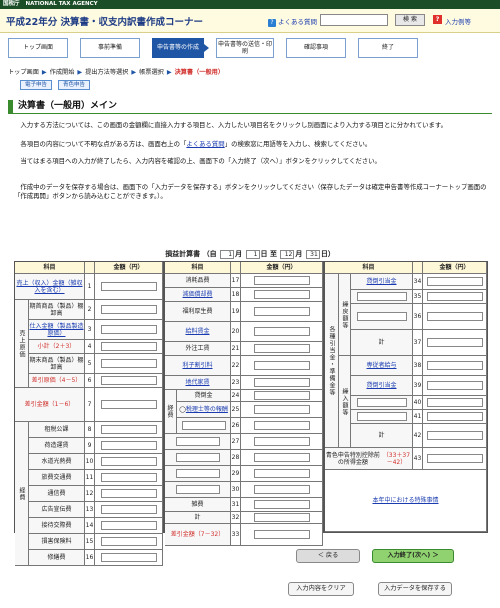  What do you see at coordinates (56, 525) in the screenshot?
I see `item-label: 接待交際費` at bounding box center [56, 525].